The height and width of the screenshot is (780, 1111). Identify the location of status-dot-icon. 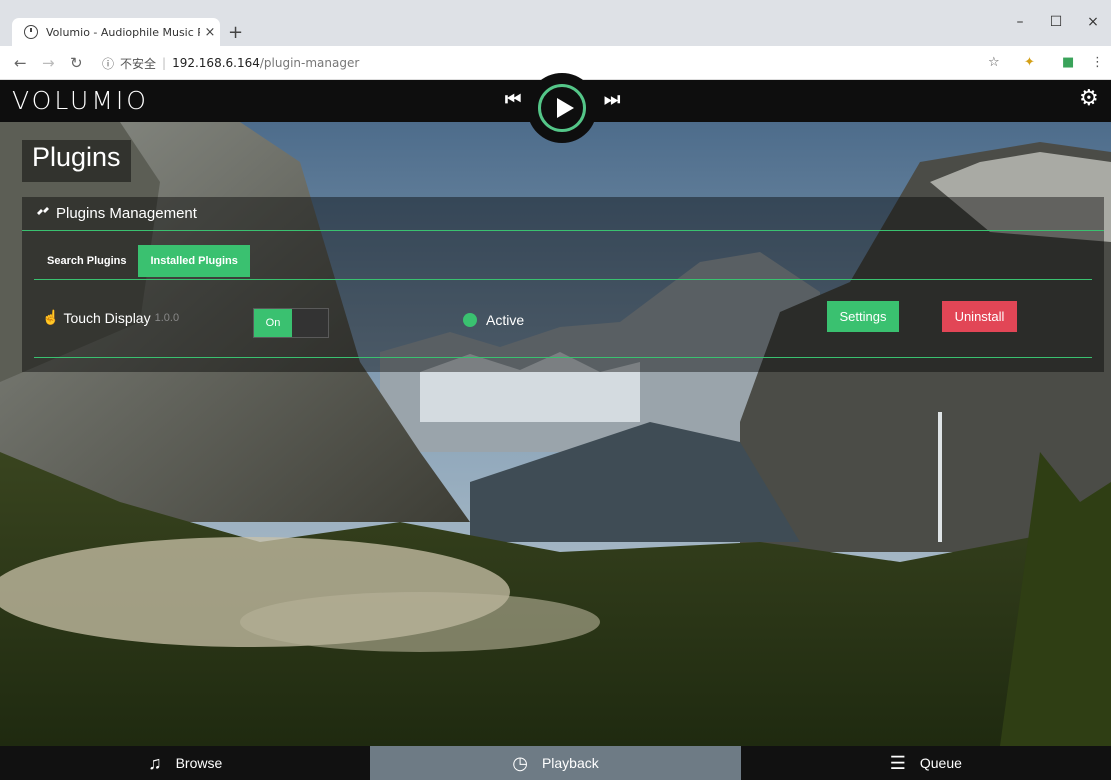
(470, 320).